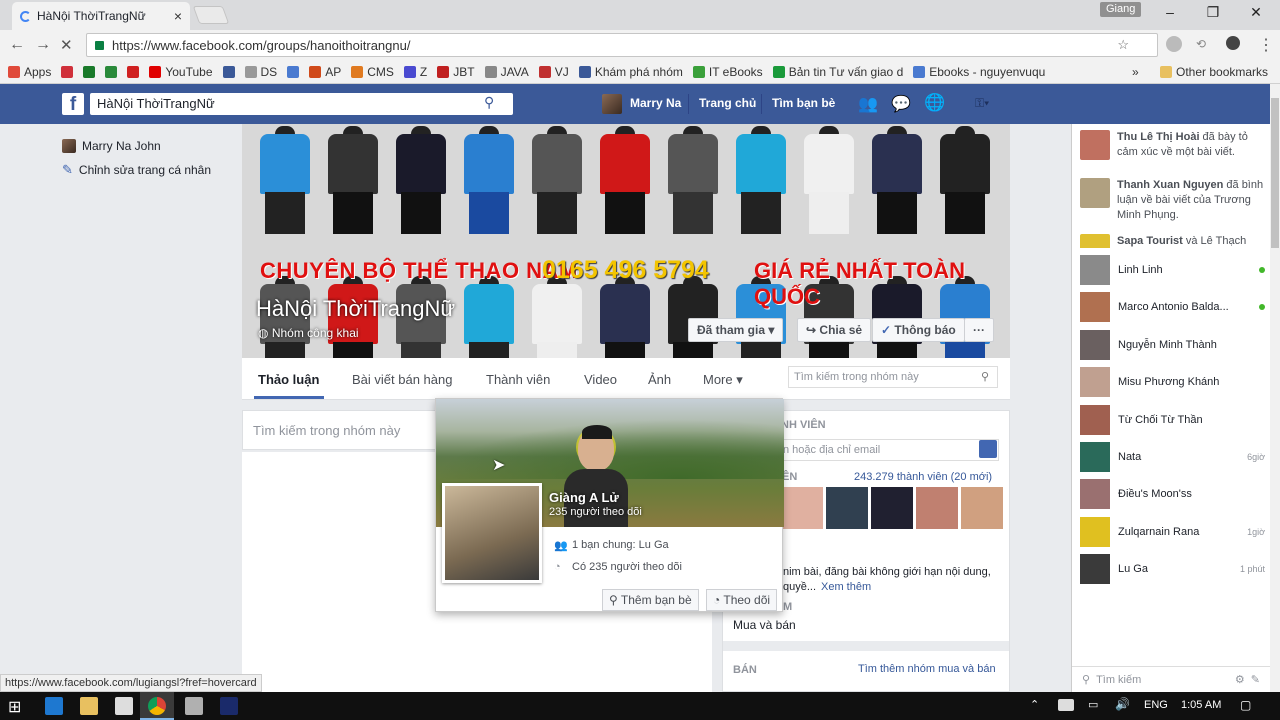  I want to click on notifications-icon: 🌐, so click(934, 103).